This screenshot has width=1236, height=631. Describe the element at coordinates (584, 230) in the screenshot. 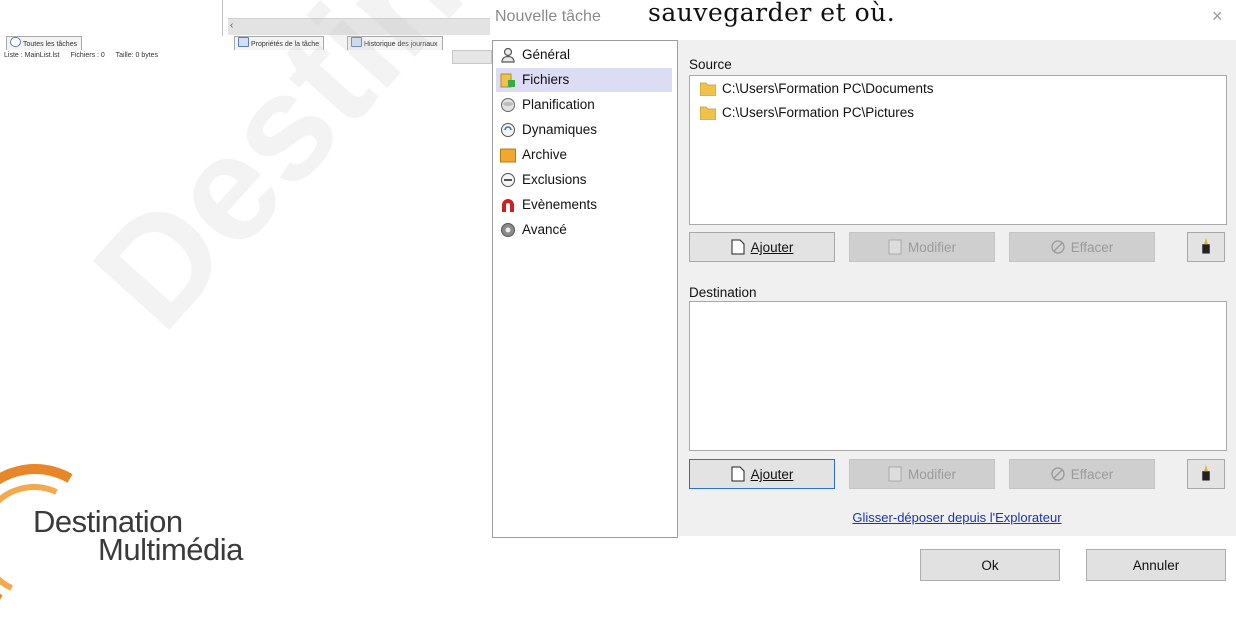

I see `nav-item-advanced: Avancé` at that location.